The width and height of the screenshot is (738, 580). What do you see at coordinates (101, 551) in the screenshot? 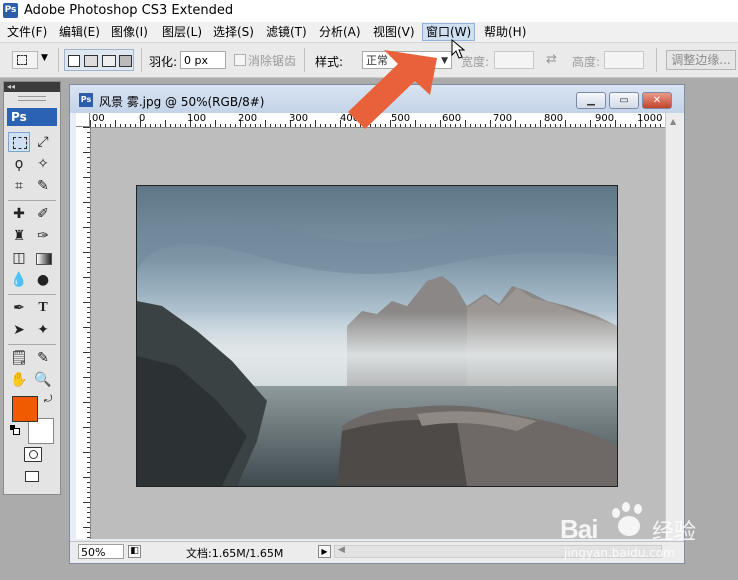
I see `zoom-level-input: 50%` at bounding box center [101, 551].